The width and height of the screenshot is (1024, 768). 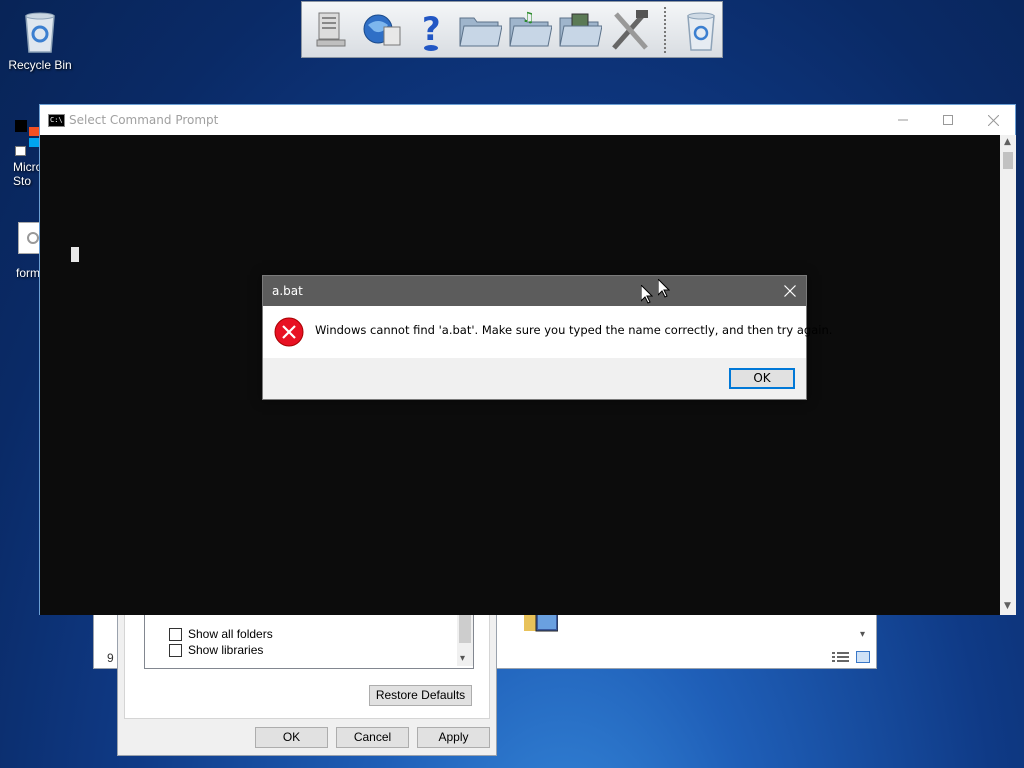 What do you see at coordinates (40, 65) in the screenshot?
I see `desktop-icon-label: Recycle Bin` at bounding box center [40, 65].